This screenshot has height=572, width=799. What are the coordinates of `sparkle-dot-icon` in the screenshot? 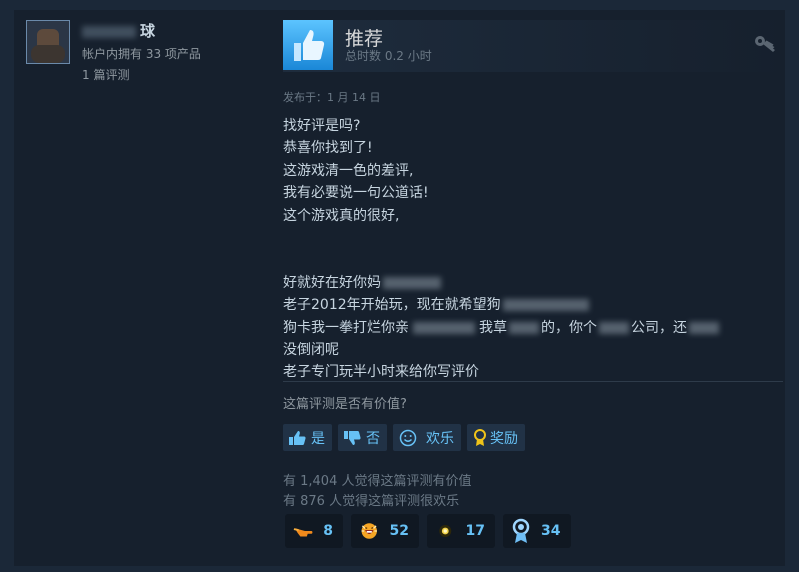 It's located at (445, 531).